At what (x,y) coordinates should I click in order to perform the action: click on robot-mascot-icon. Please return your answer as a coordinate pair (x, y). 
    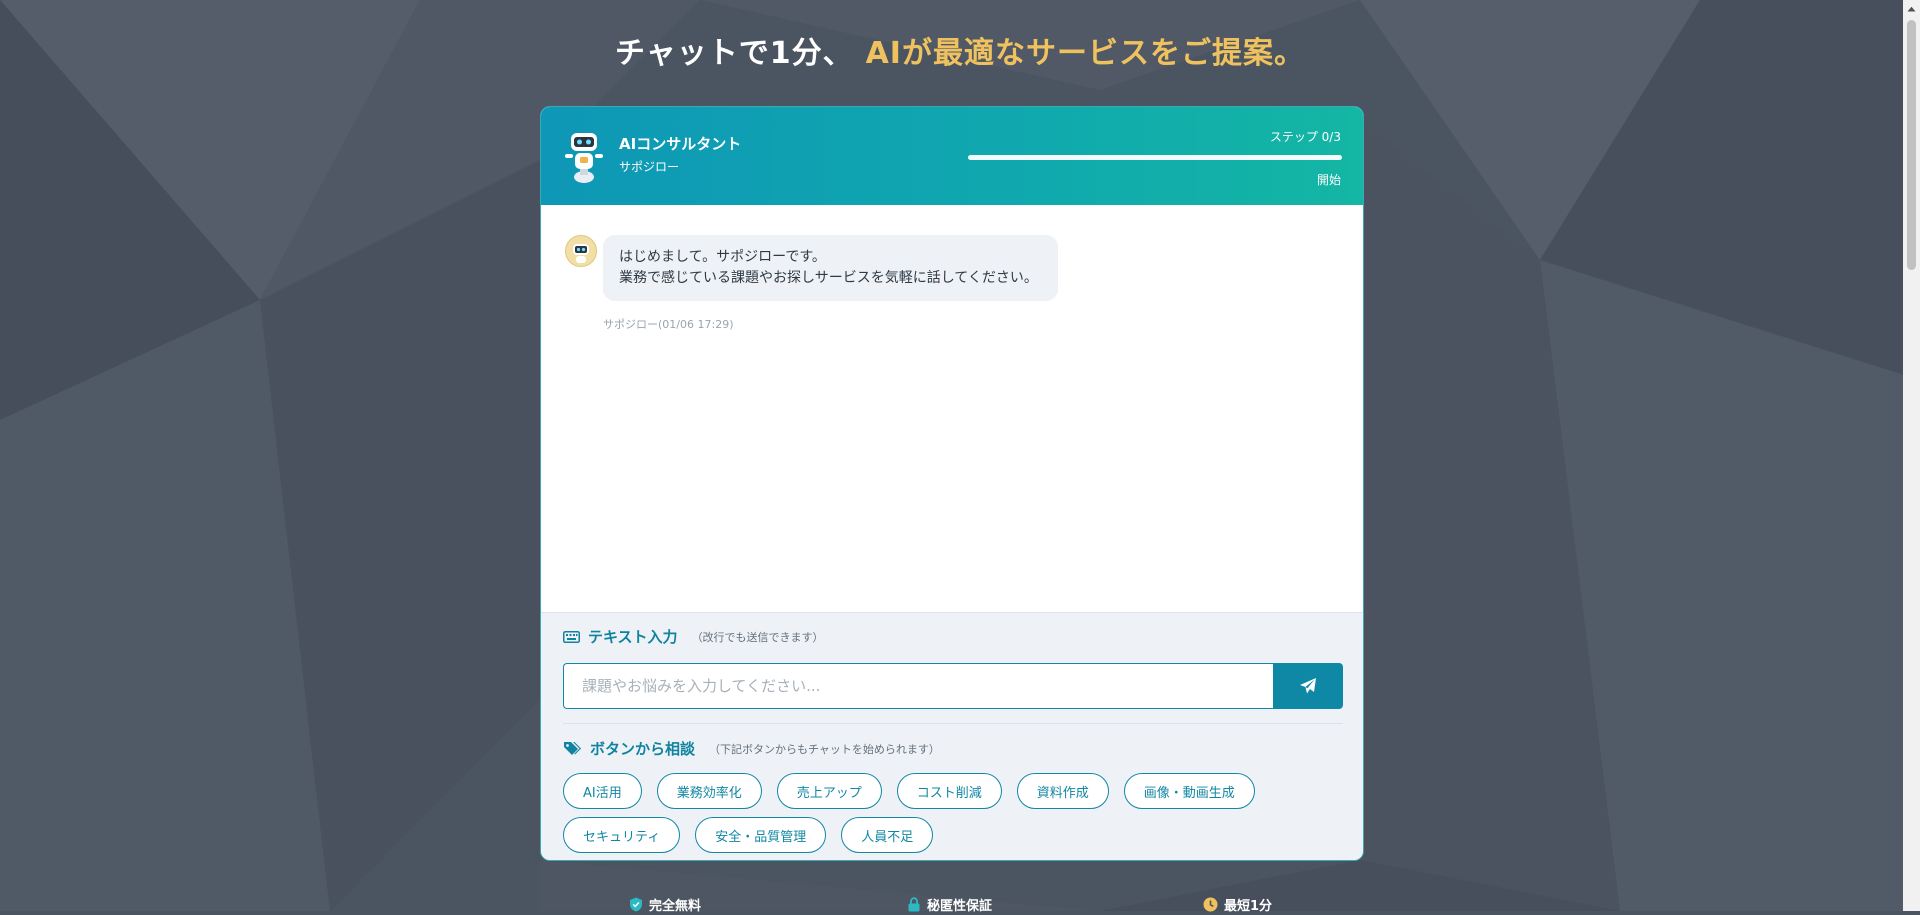
    Looking at the image, I should click on (584, 158).